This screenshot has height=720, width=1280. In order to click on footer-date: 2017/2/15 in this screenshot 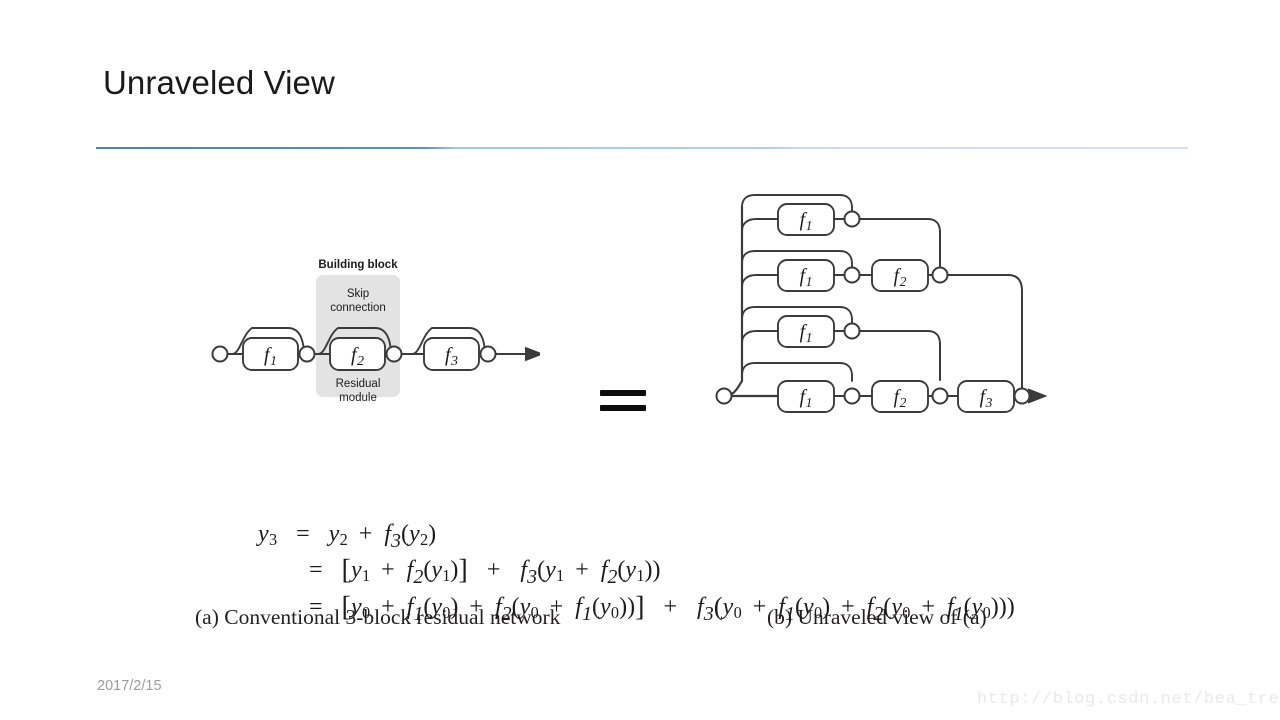, I will do `click(129, 686)`.